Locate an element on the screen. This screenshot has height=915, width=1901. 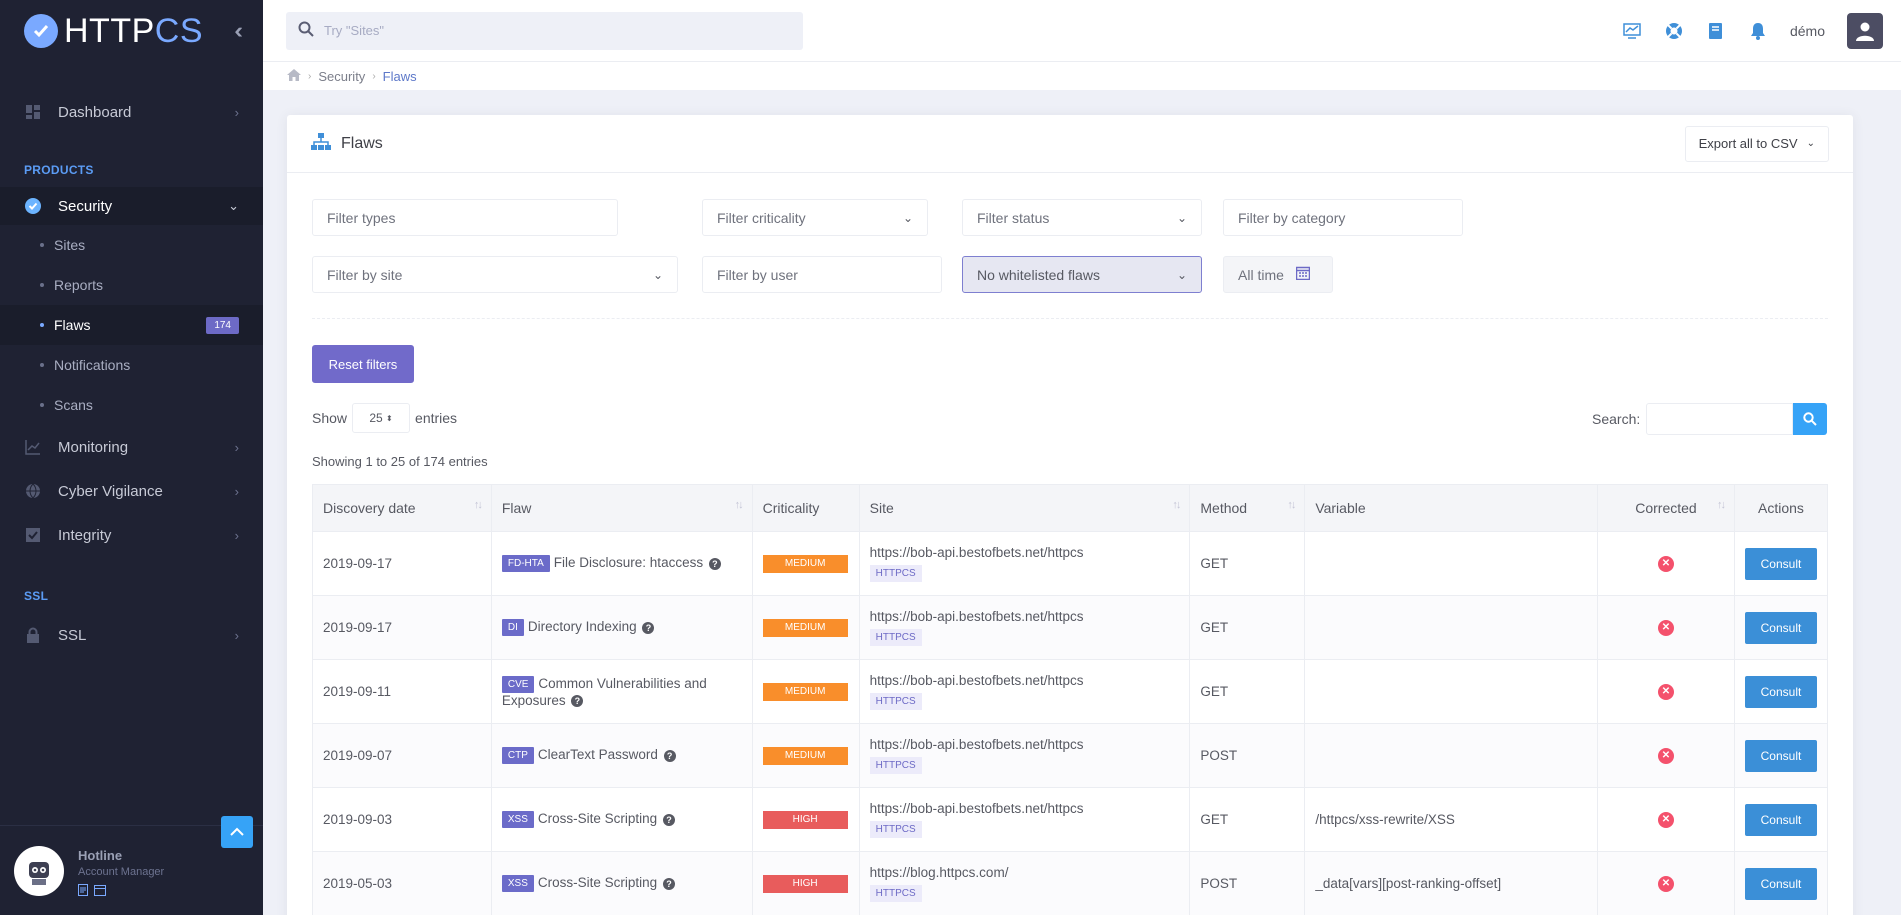
table-search-input is located at coordinates (1719, 419).